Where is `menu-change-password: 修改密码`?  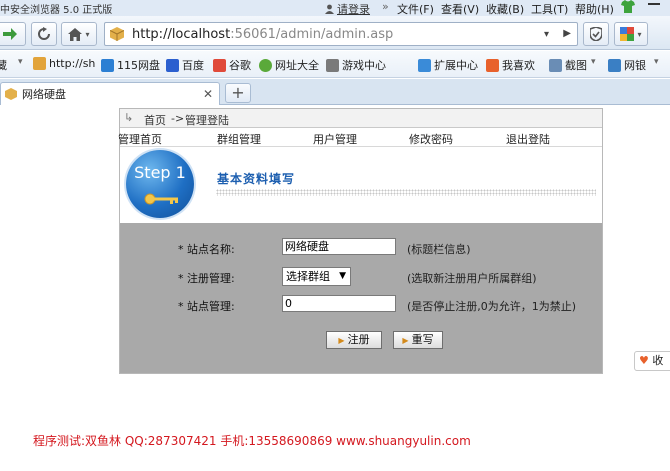 menu-change-password: 修改密码 is located at coordinates (431, 139).